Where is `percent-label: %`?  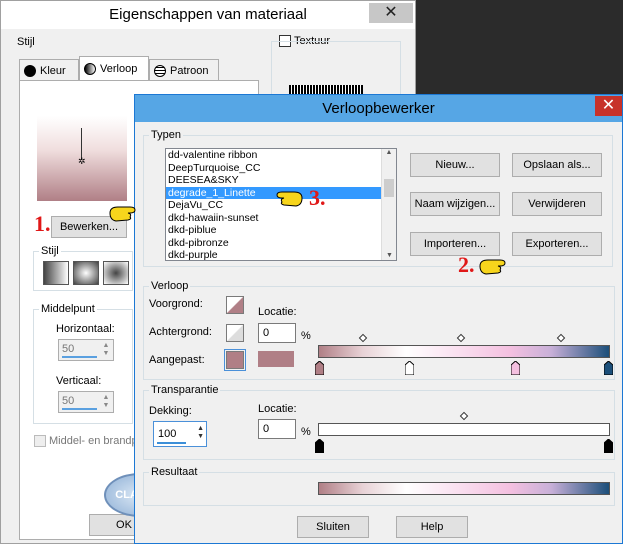 percent-label: % is located at coordinates (306, 336).